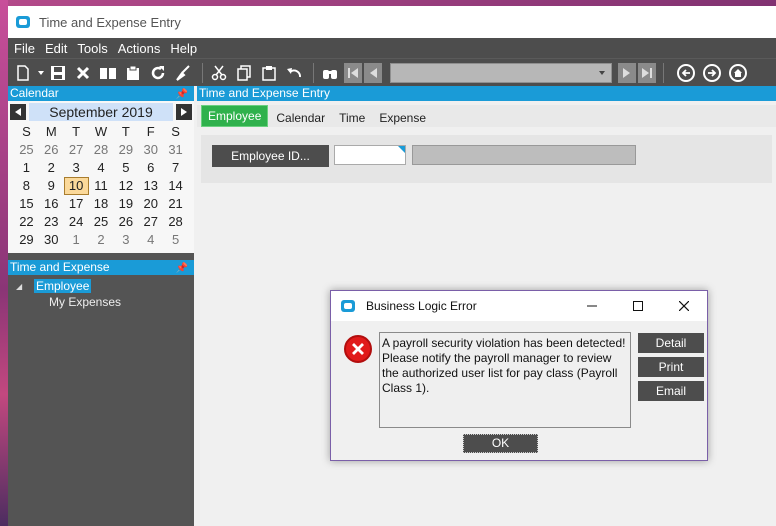  Describe the element at coordinates (738, 72) in the screenshot. I see `home-icon` at that location.